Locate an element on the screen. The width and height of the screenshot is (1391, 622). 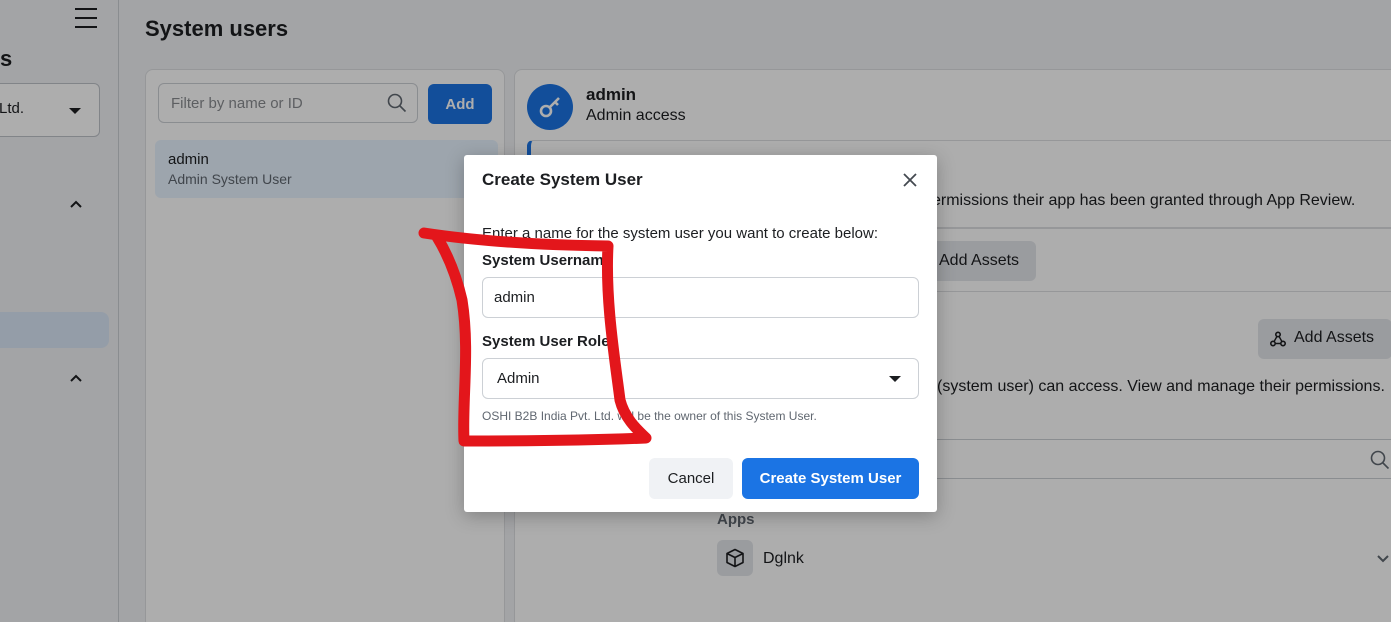
role-value: Admin is located at coordinates (518, 378).